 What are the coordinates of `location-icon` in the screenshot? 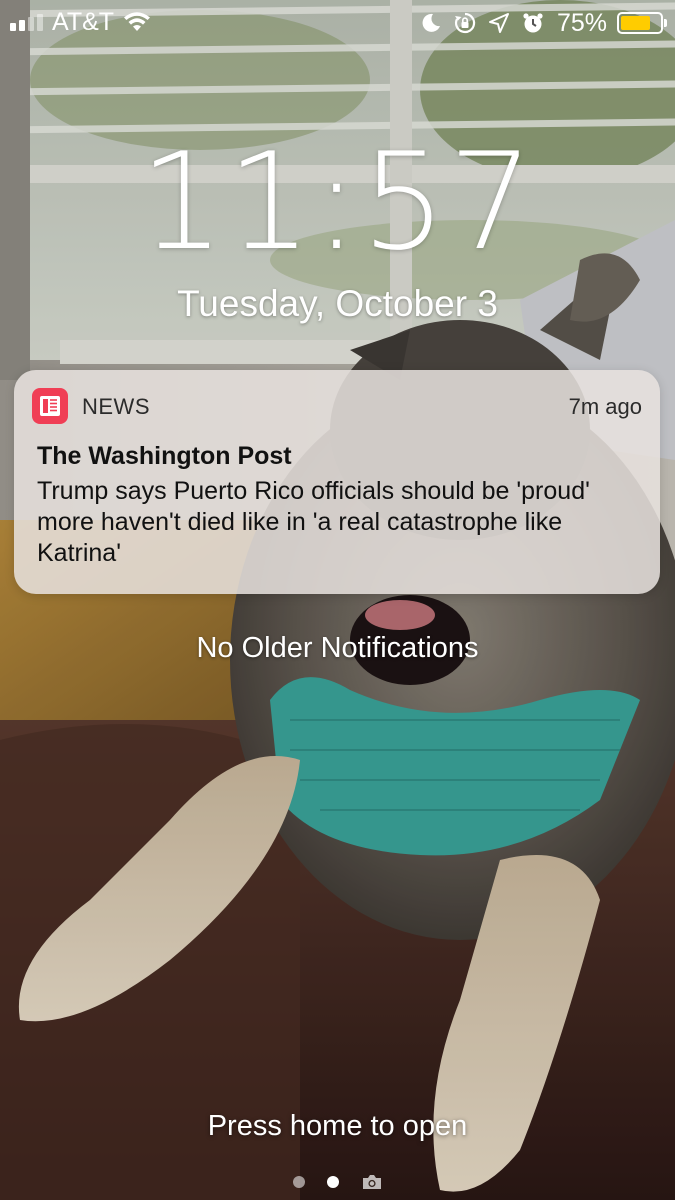 It's located at (498, 23).